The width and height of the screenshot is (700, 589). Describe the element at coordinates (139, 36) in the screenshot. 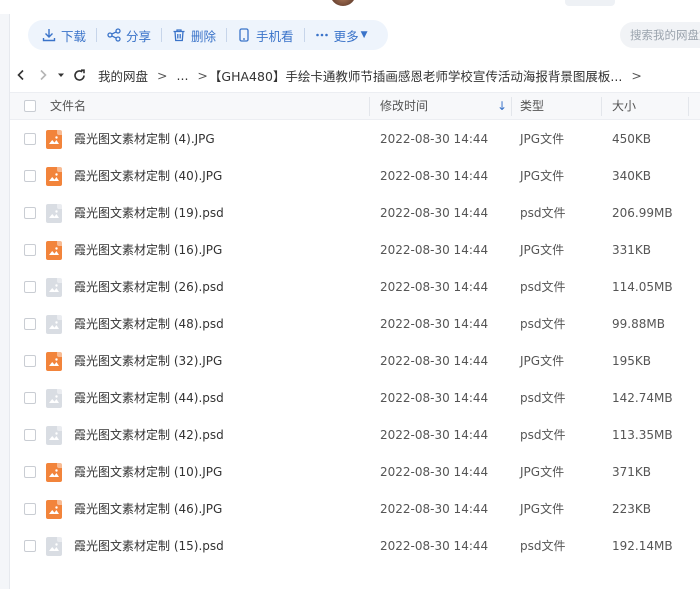

I see `share-label: 分享` at that location.